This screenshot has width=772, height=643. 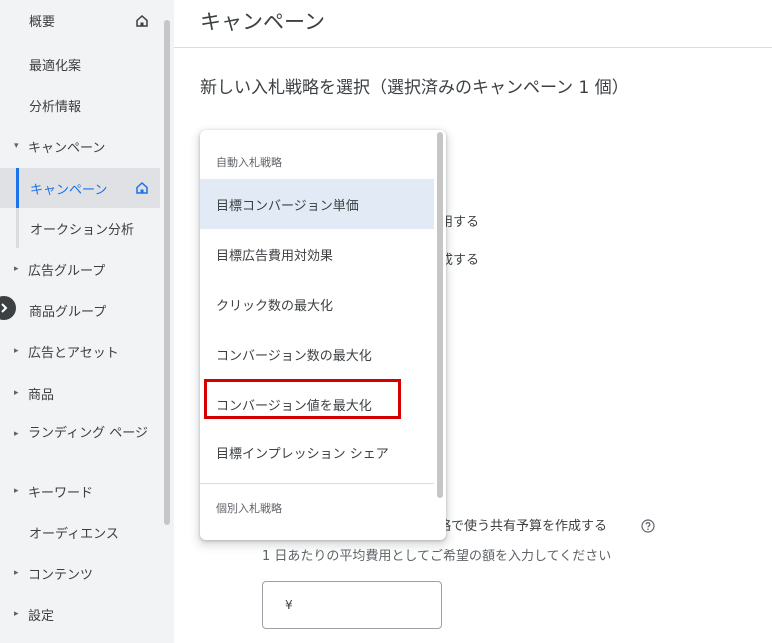 What do you see at coordinates (275, 306) in the screenshot?
I see `option-label: クリック数の最大化` at bounding box center [275, 306].